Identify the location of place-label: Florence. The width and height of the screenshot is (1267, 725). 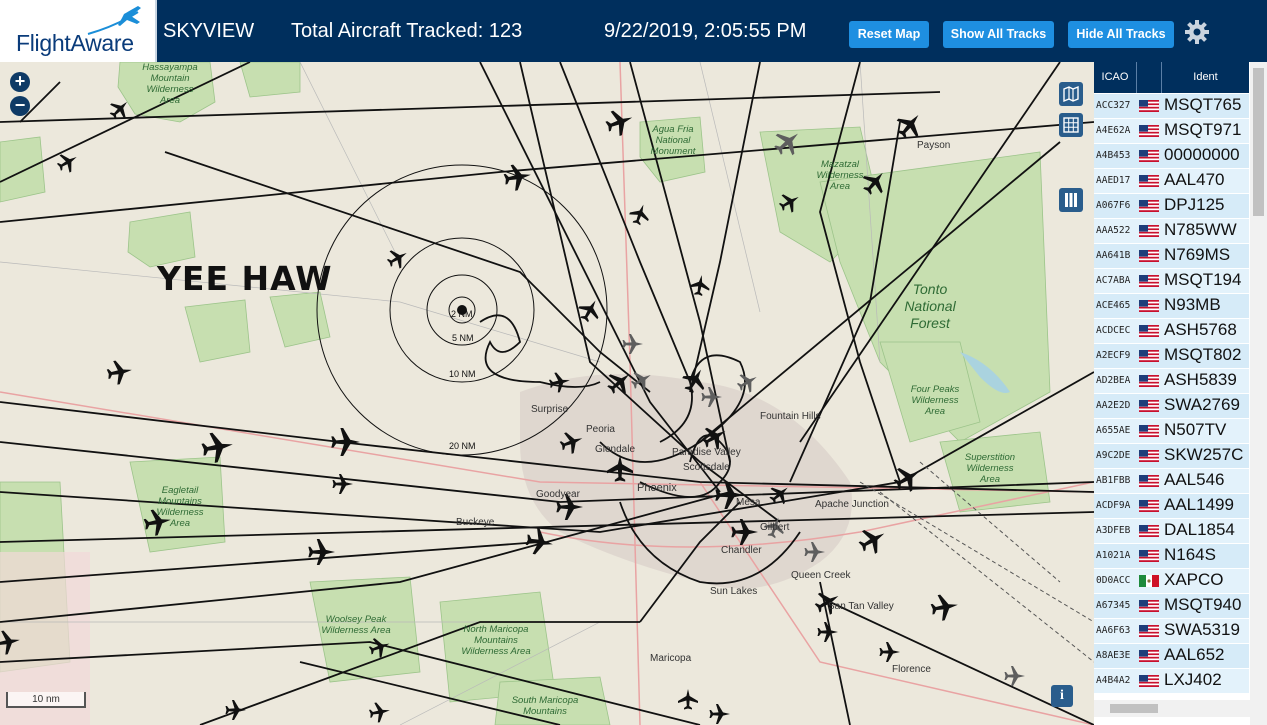
(911, 669).